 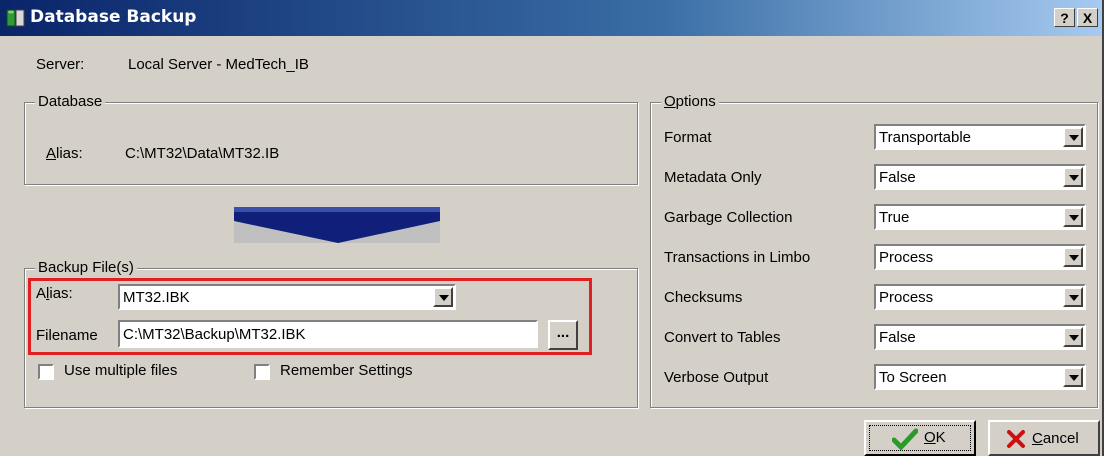 I want to click on cancel-button: Cancel, so click(x=1044, y=438).